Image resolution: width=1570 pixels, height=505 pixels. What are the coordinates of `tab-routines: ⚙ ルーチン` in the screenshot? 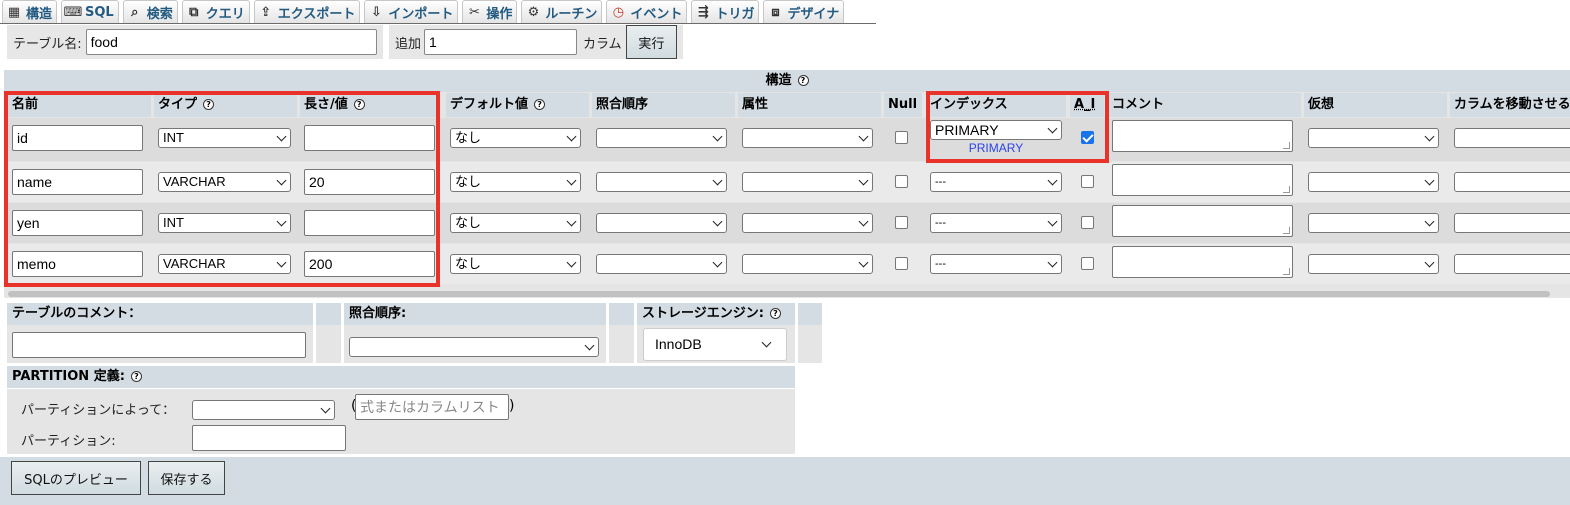 It's located at (562, 11).